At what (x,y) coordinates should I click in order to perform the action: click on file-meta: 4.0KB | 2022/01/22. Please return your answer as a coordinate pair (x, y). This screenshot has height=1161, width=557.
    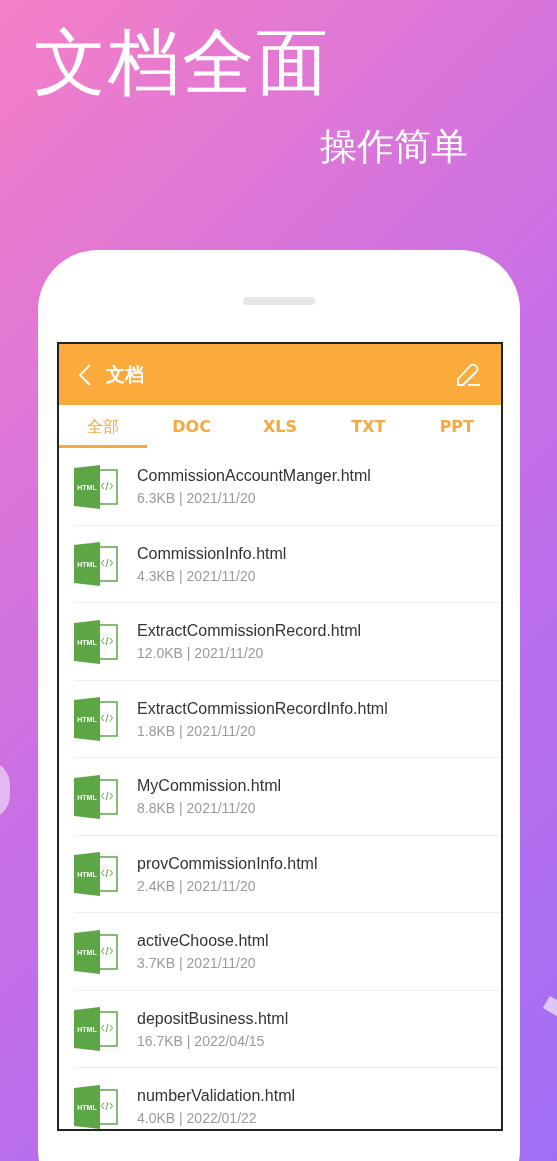
    Looking at the image, I should click on (197, 1119).